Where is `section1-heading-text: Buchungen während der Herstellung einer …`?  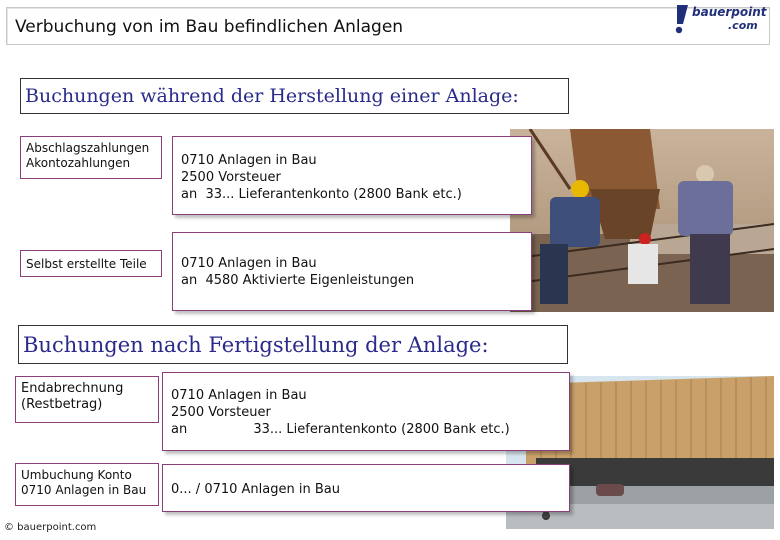 section1-heading-text: Buchungen während der Herstellung einer … is located at coordinates (272, 96).